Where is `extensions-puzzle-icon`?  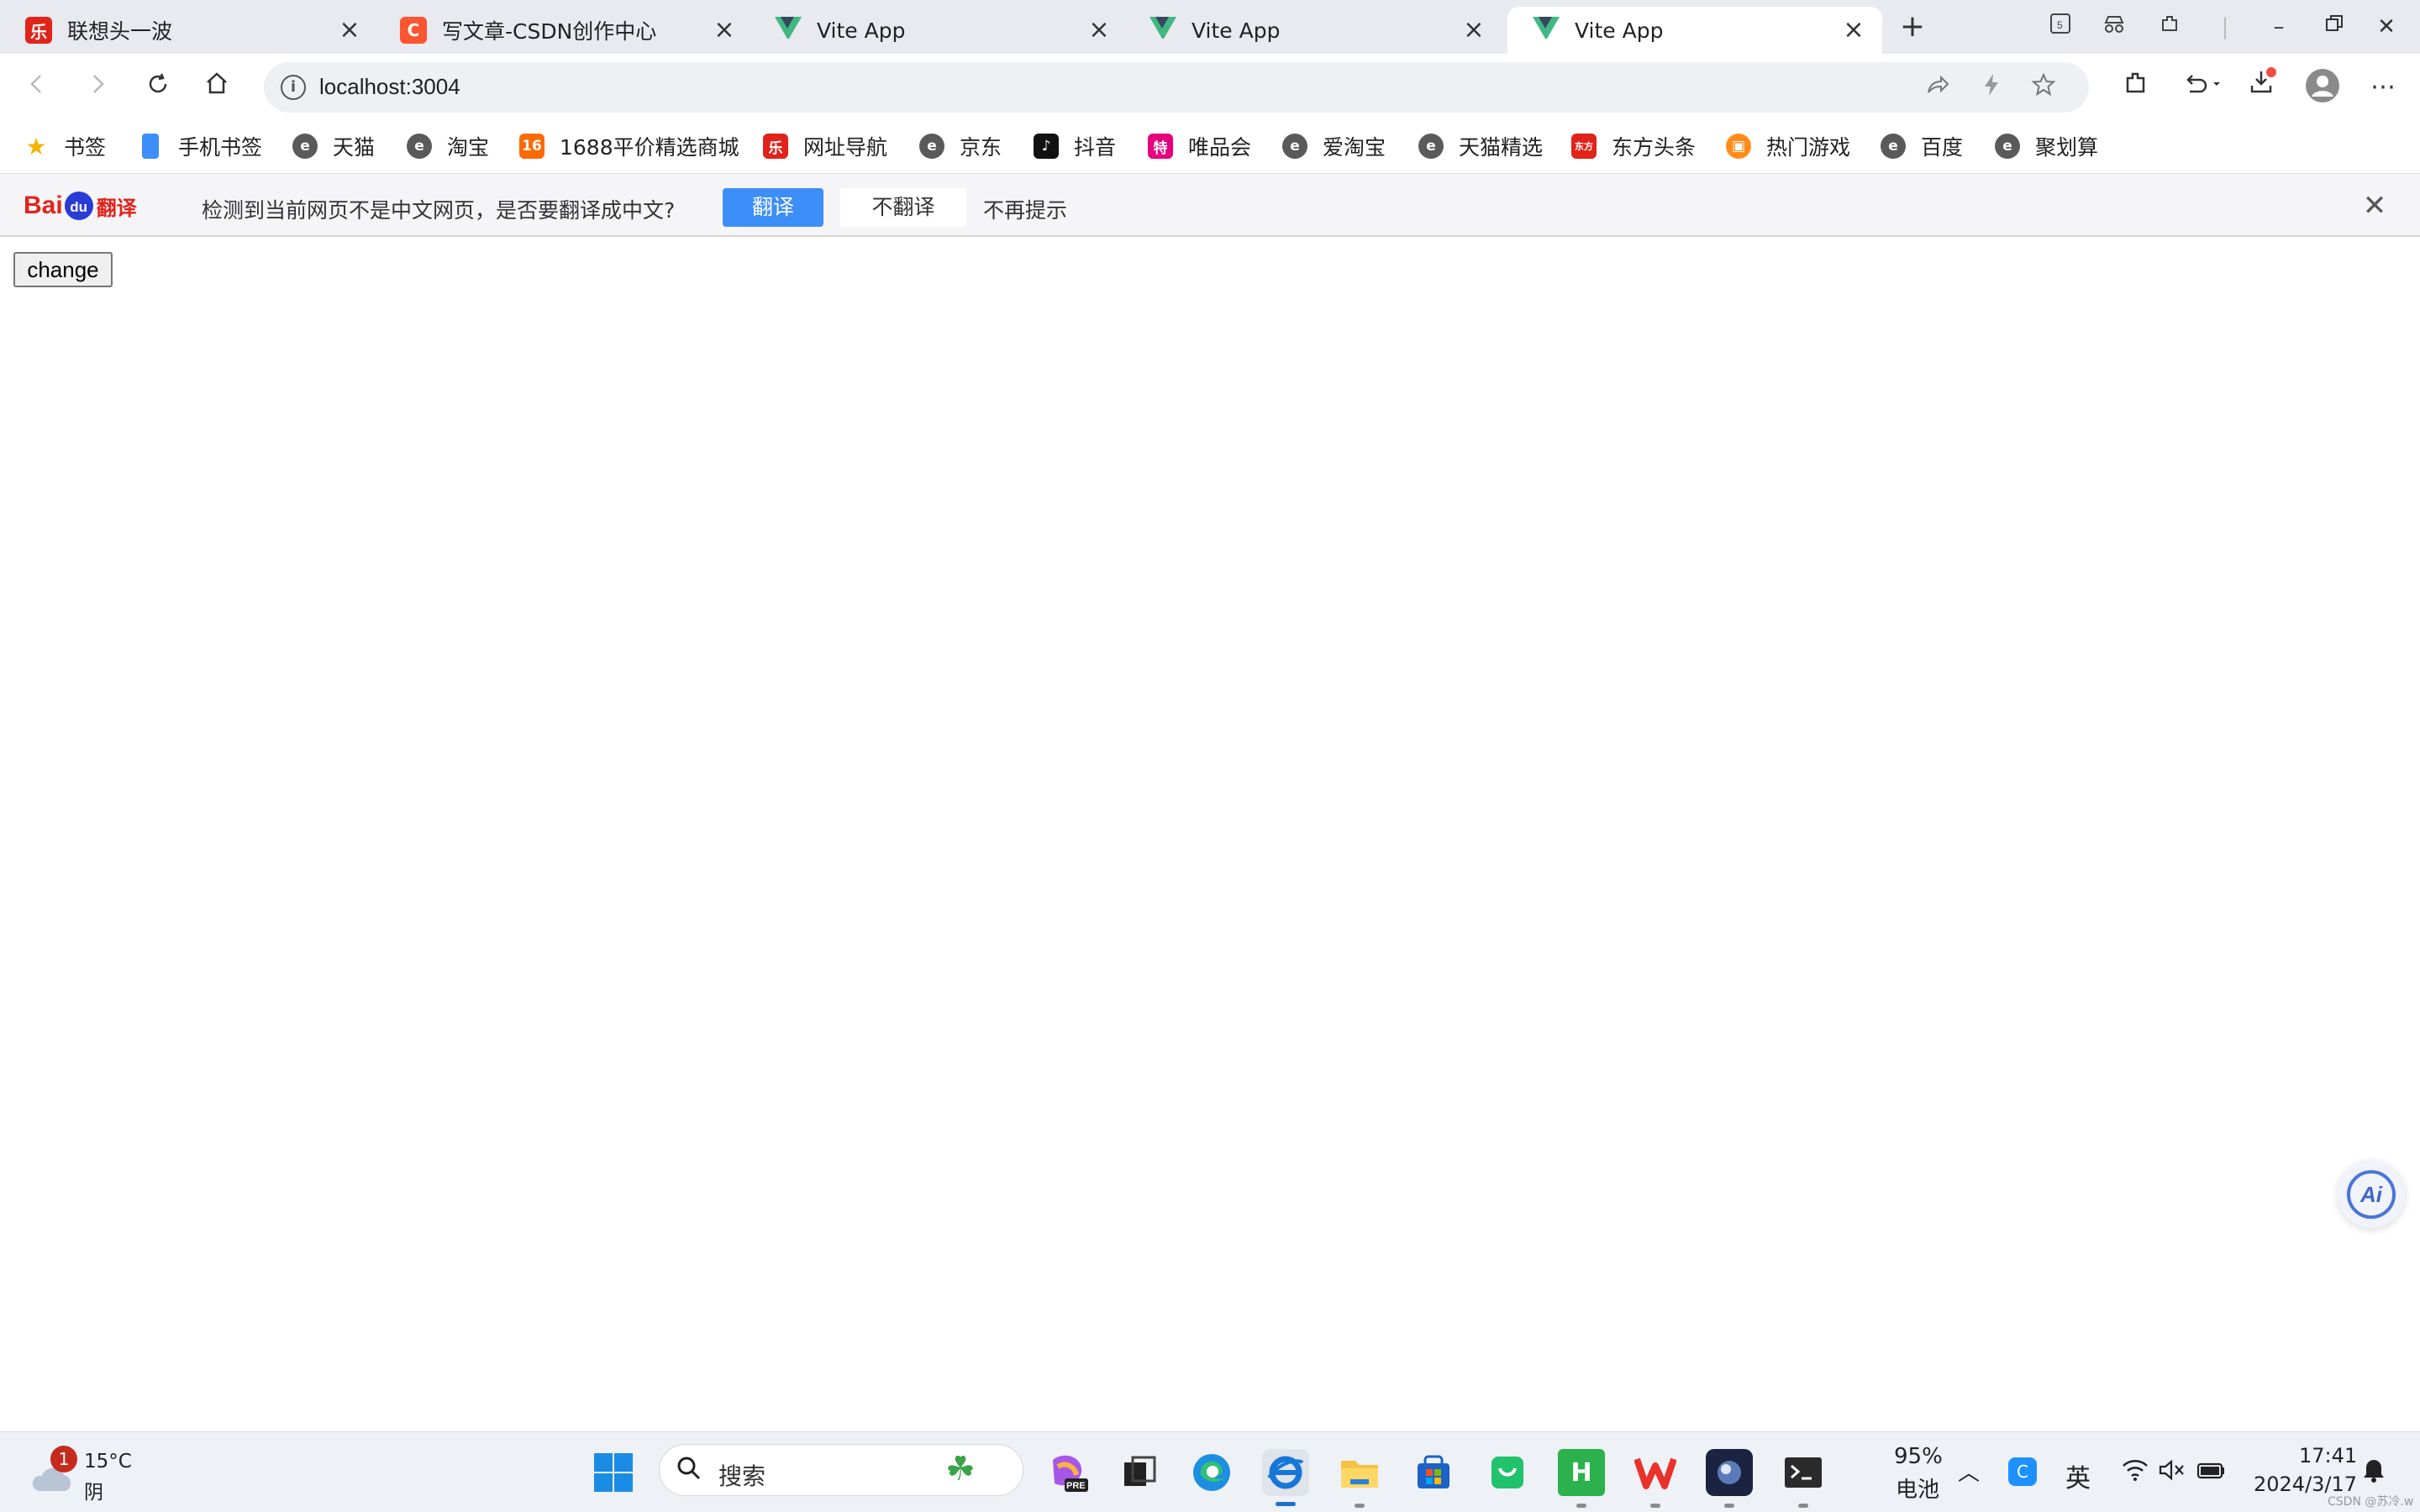 extensions-puzzle-icon is located at coordinates (2169, 27).